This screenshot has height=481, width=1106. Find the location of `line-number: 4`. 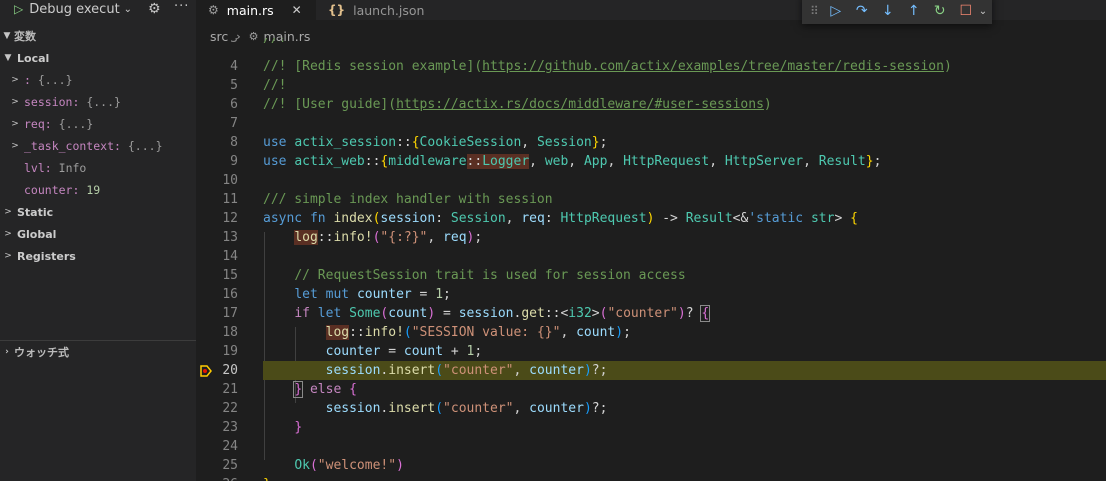

line-number: 4 is located at coordinates (234, 66).